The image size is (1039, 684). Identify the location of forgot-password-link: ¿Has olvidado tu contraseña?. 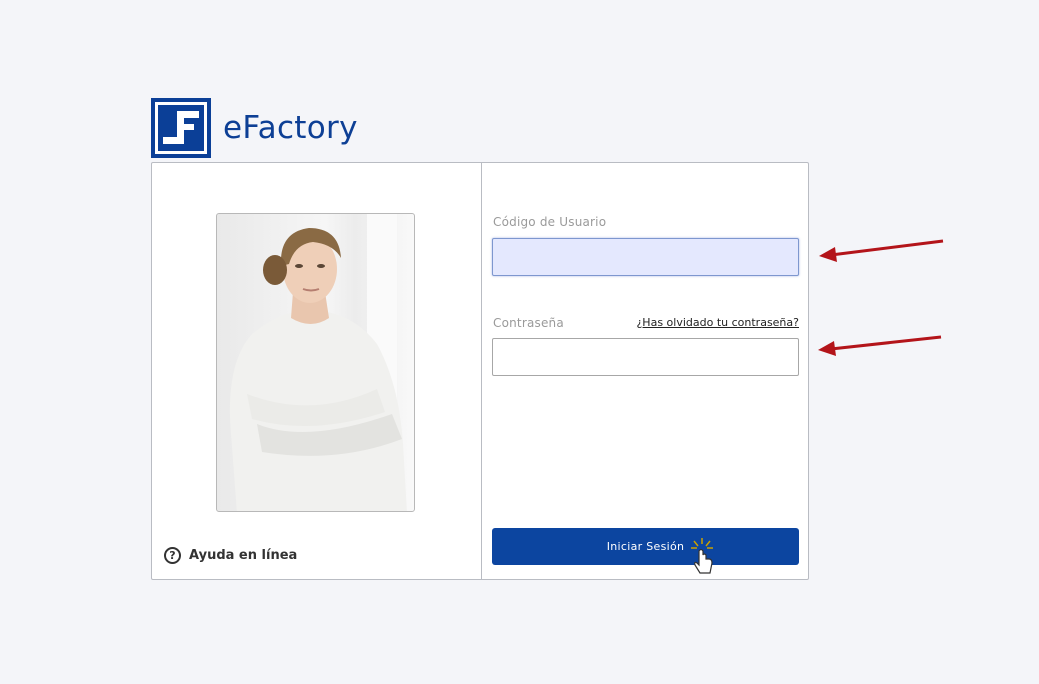
(714, 322).